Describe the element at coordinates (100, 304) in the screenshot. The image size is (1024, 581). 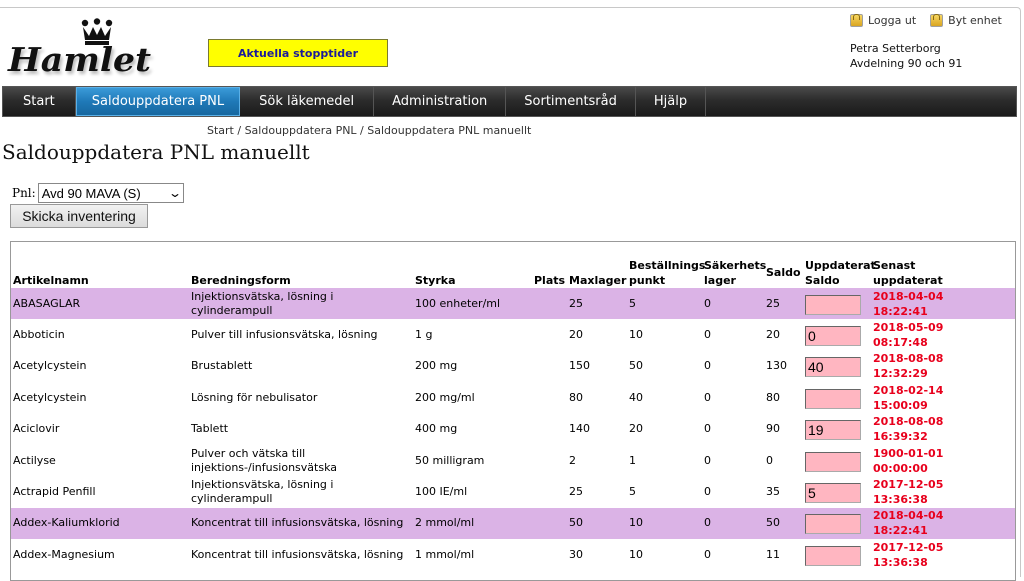
I see `cell-artikelnamn: ABASAGLAR` at that location.